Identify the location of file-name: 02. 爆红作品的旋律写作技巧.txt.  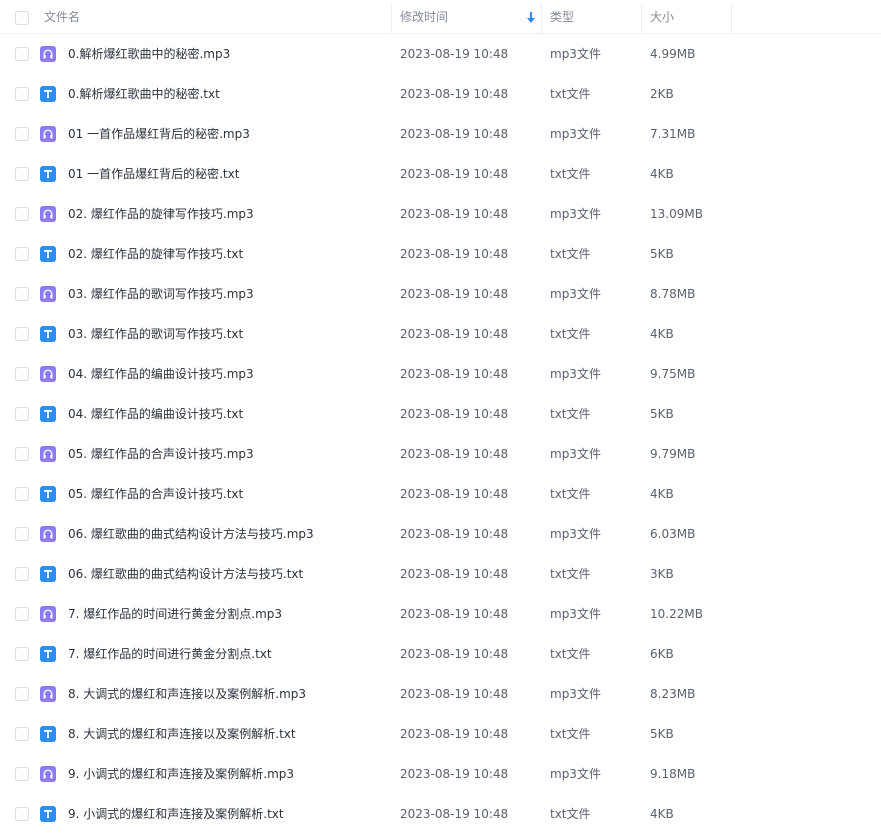
(155, 254).